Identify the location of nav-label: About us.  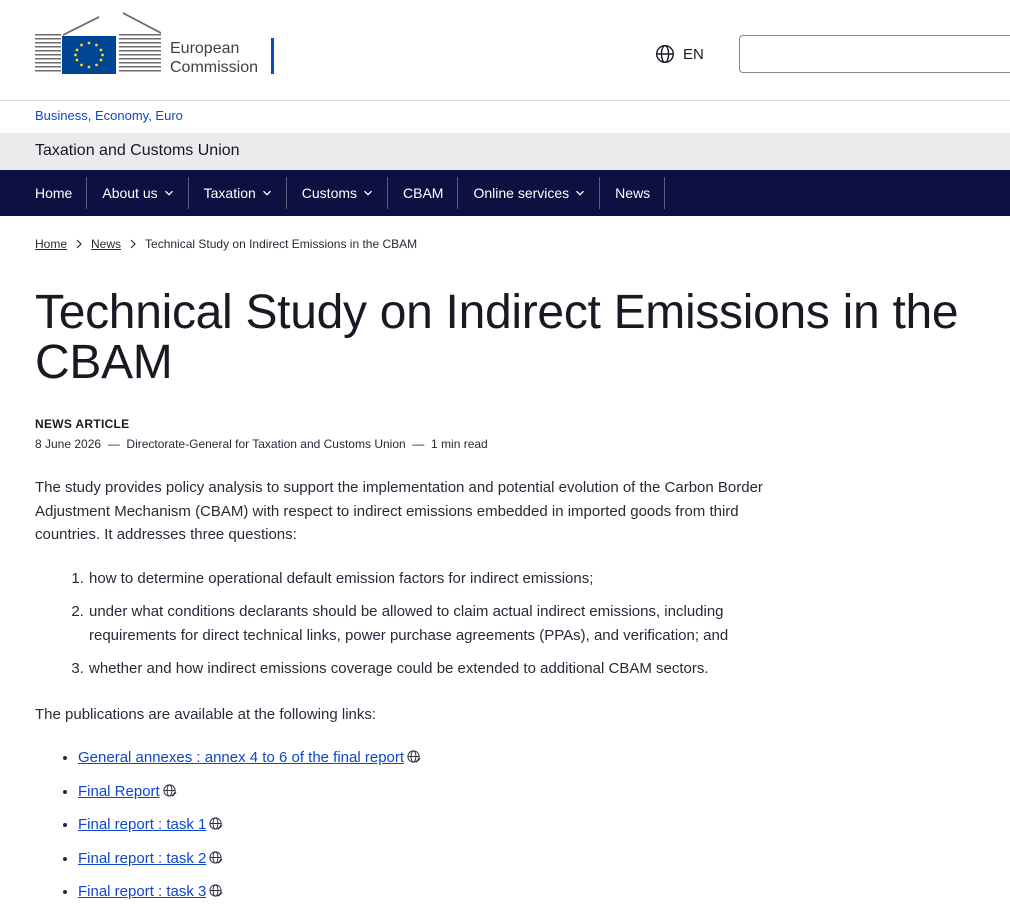
(130, 193).